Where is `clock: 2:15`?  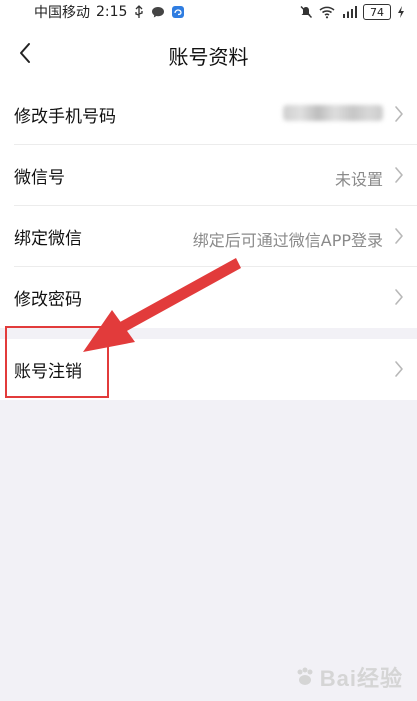
clock: 2:15 is located at coordinates (112, 12).